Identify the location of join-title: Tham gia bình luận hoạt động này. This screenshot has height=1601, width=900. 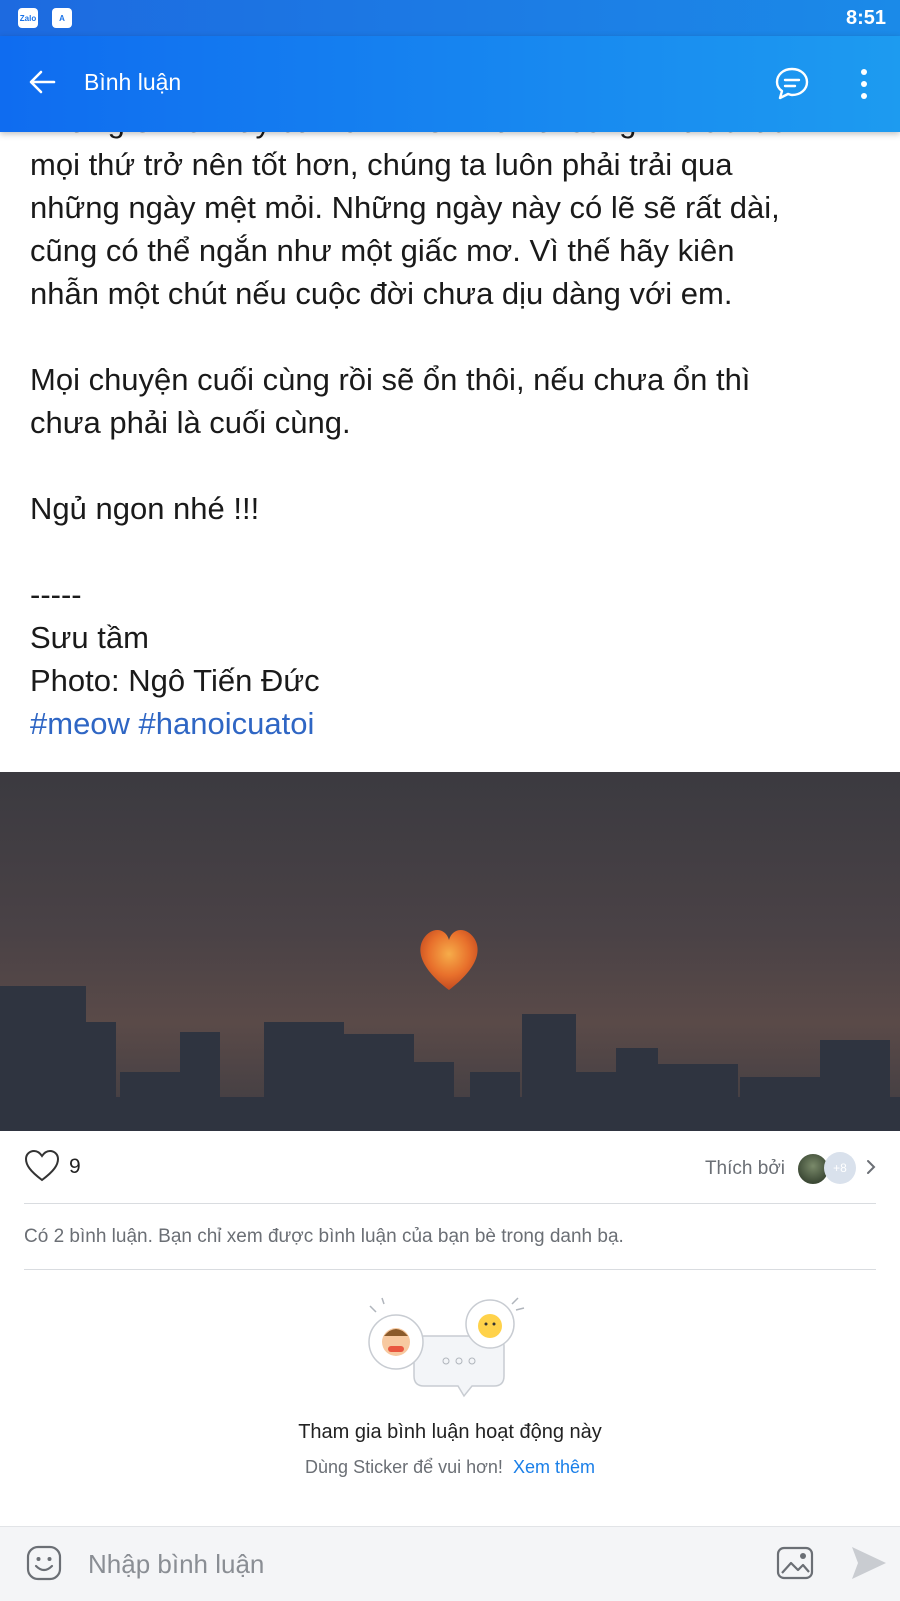
(450, 1432).